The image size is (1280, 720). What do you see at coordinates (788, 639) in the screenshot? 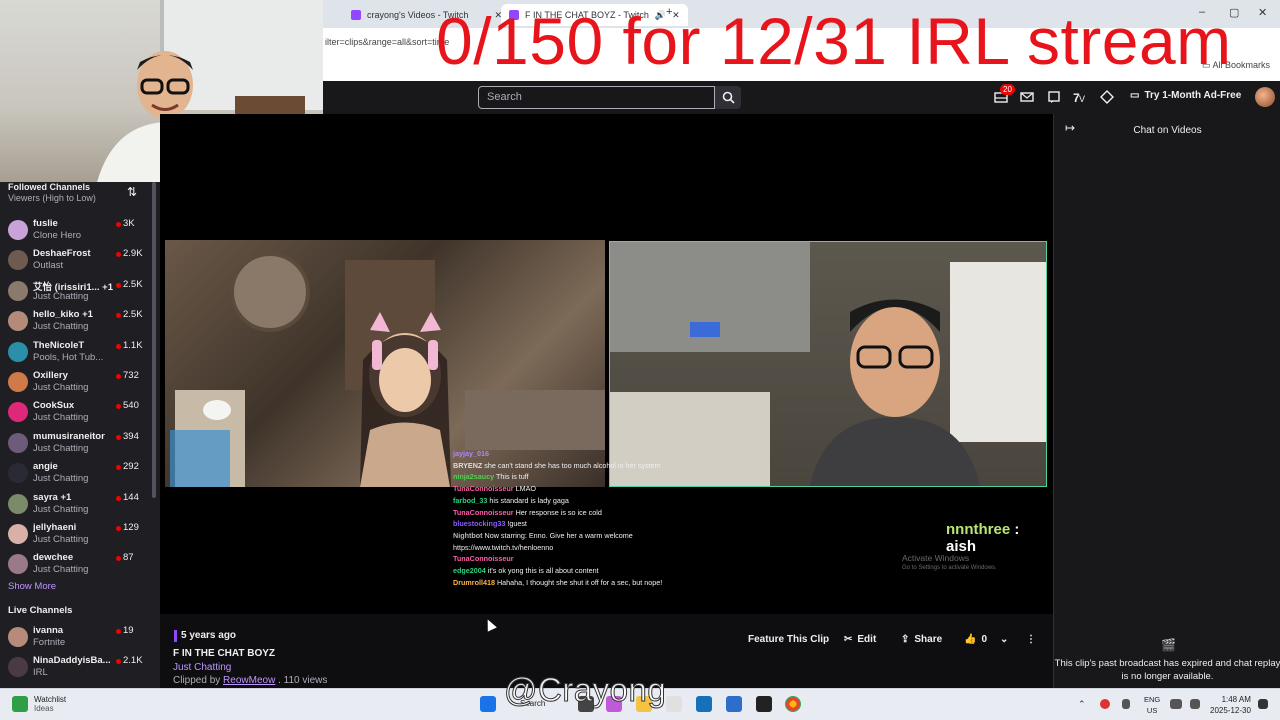
I see `feature-clip-button: Feature This Clip` at bounding box center [788, 639].